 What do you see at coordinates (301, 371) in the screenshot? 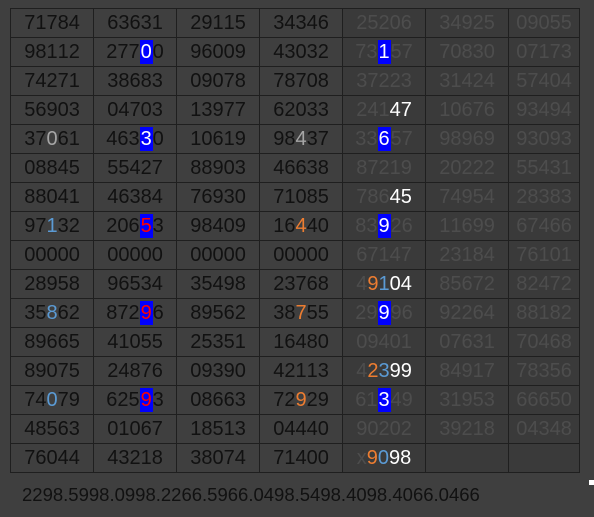
I see `grid-cell: 42113` at bounding box center [301, 371].